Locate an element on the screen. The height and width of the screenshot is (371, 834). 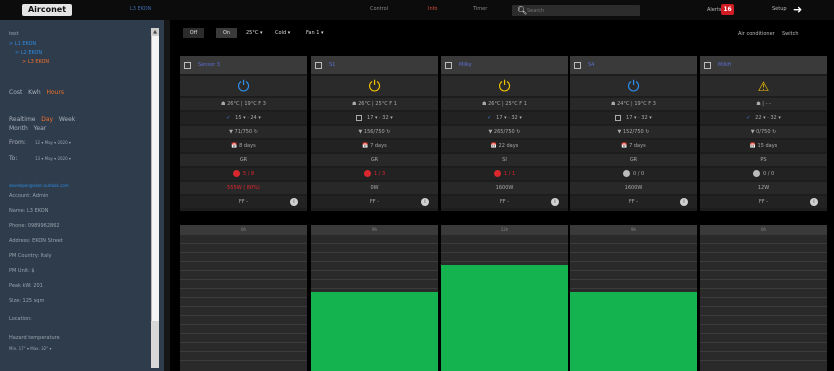
setpoint-row: ✓ 15 ▾ · 24 ▾ is located at coordinates (243, 118).